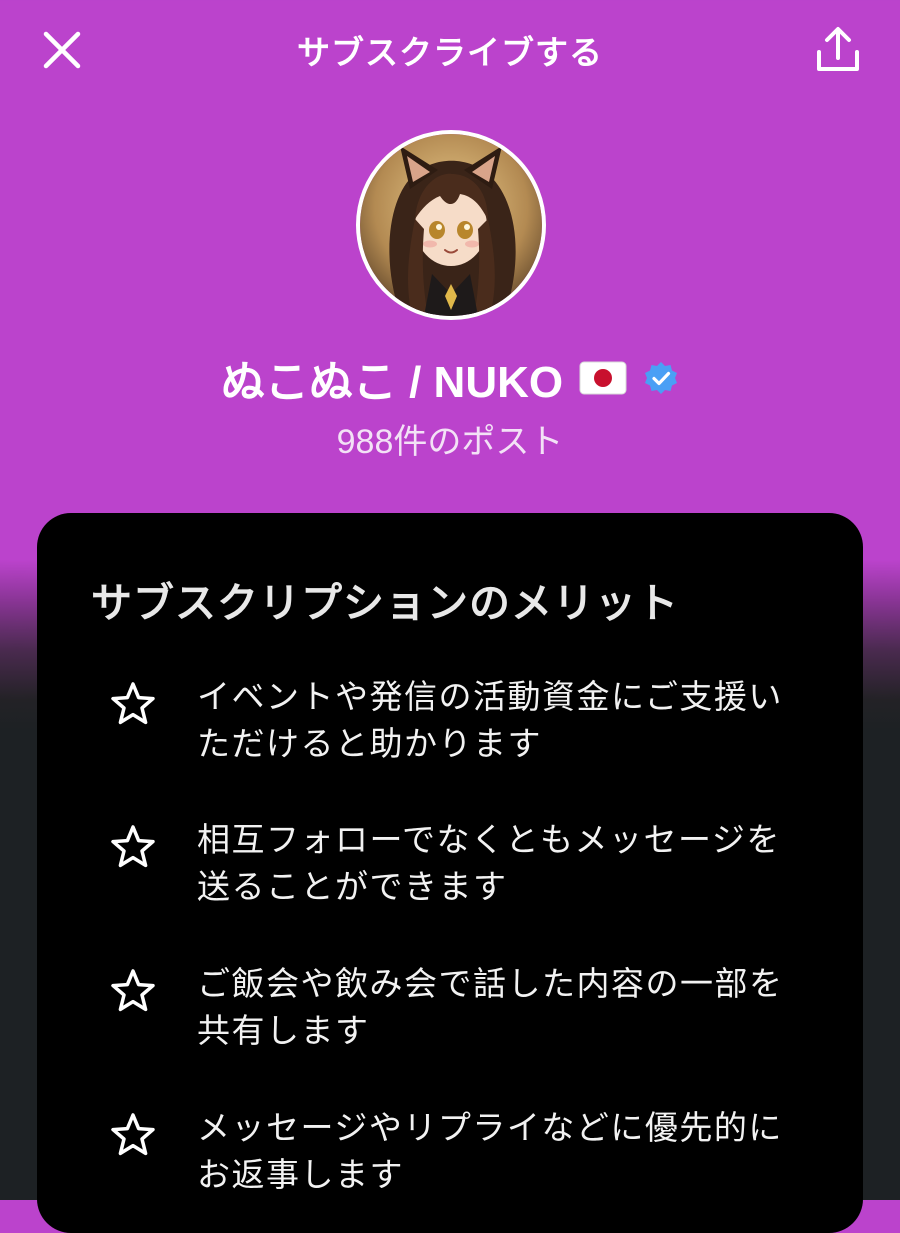  Describe the element at coordinates (489, 863) in the screenshot. I see `benefit-text: 相互フォローでなくともメッセージを送ることができます` at that location.